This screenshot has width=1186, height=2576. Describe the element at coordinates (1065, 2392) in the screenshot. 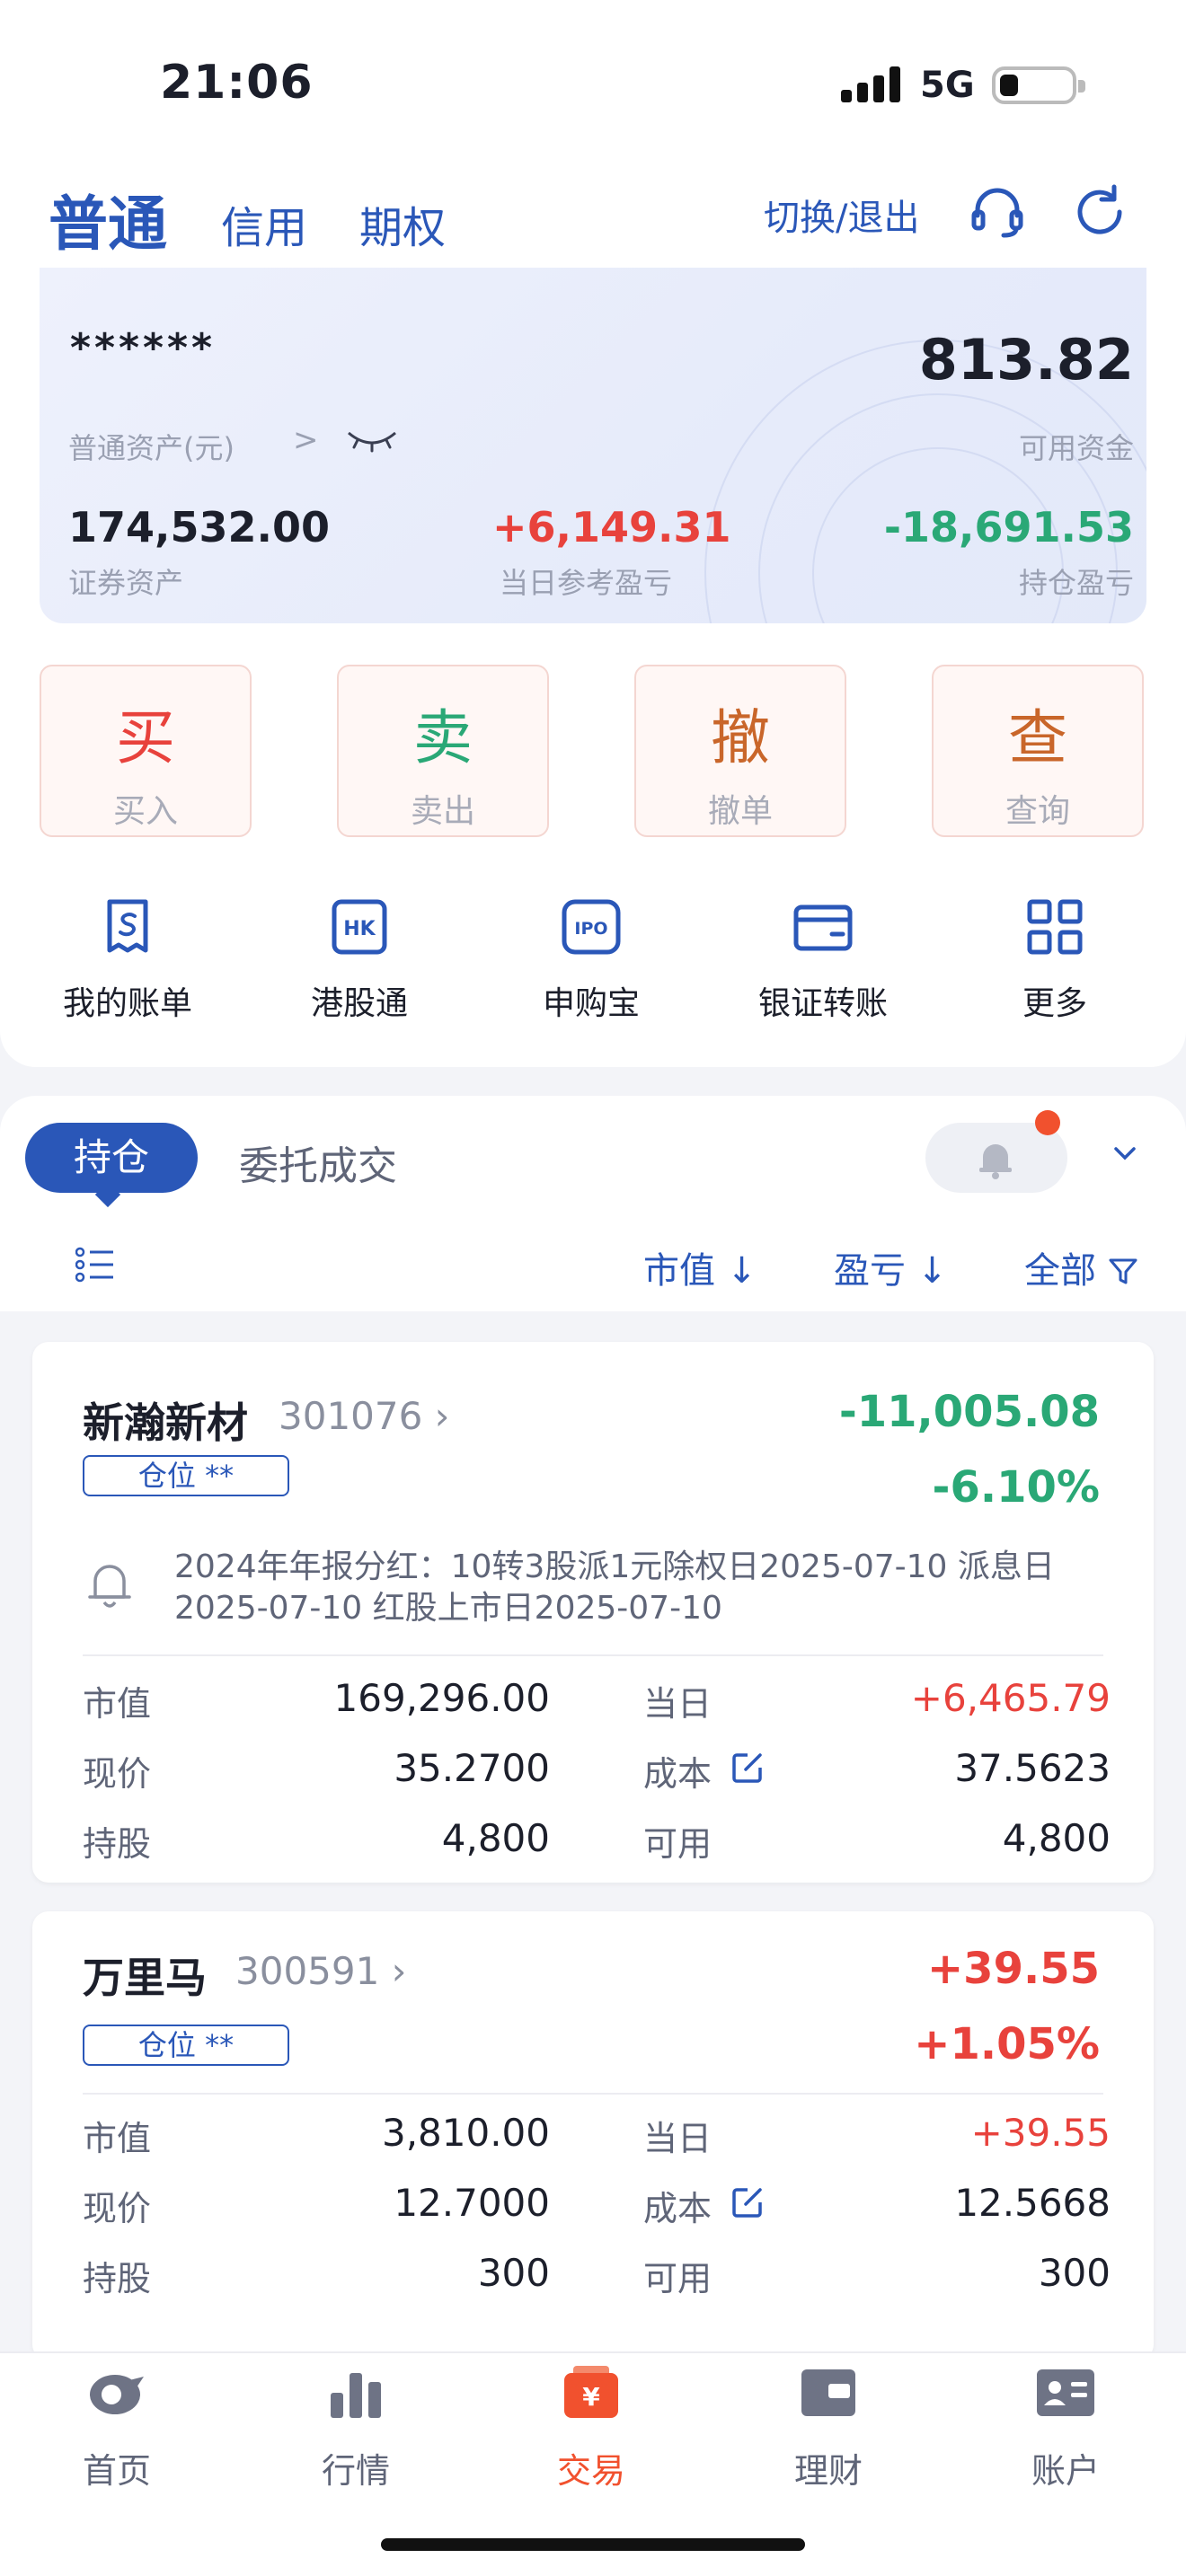

I see `account-icon` at that location.